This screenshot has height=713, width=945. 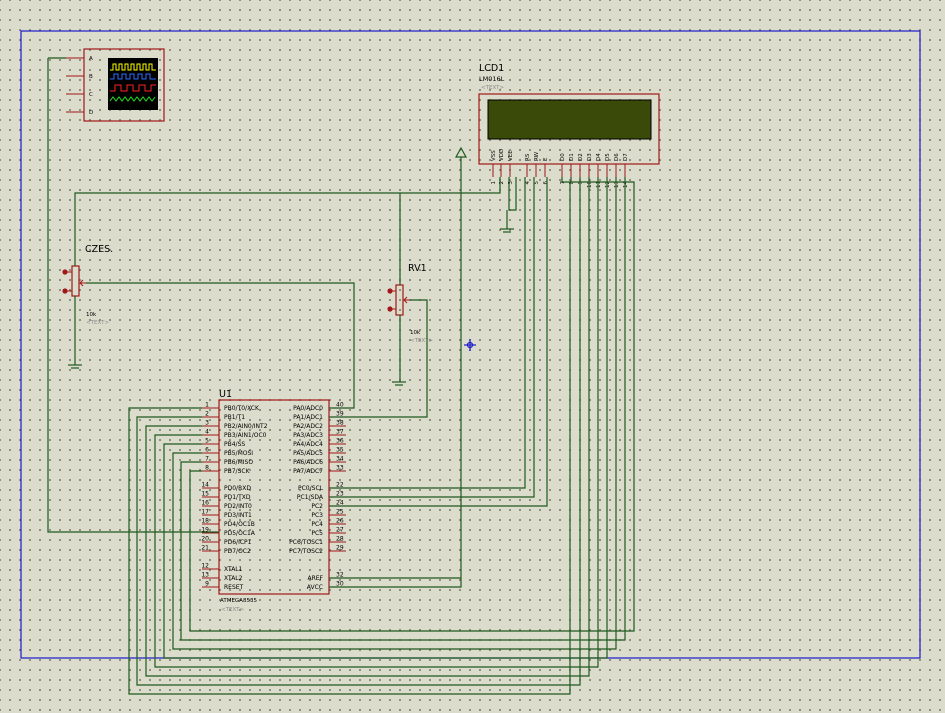 I want to click on mcu-pin-number: 25, so click(x=340, y=512).